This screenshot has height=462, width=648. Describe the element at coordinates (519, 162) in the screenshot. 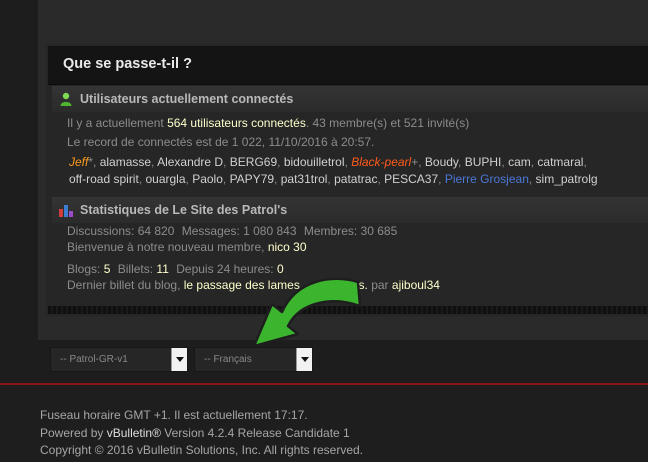

I see `online-user-link: cam` at that location.